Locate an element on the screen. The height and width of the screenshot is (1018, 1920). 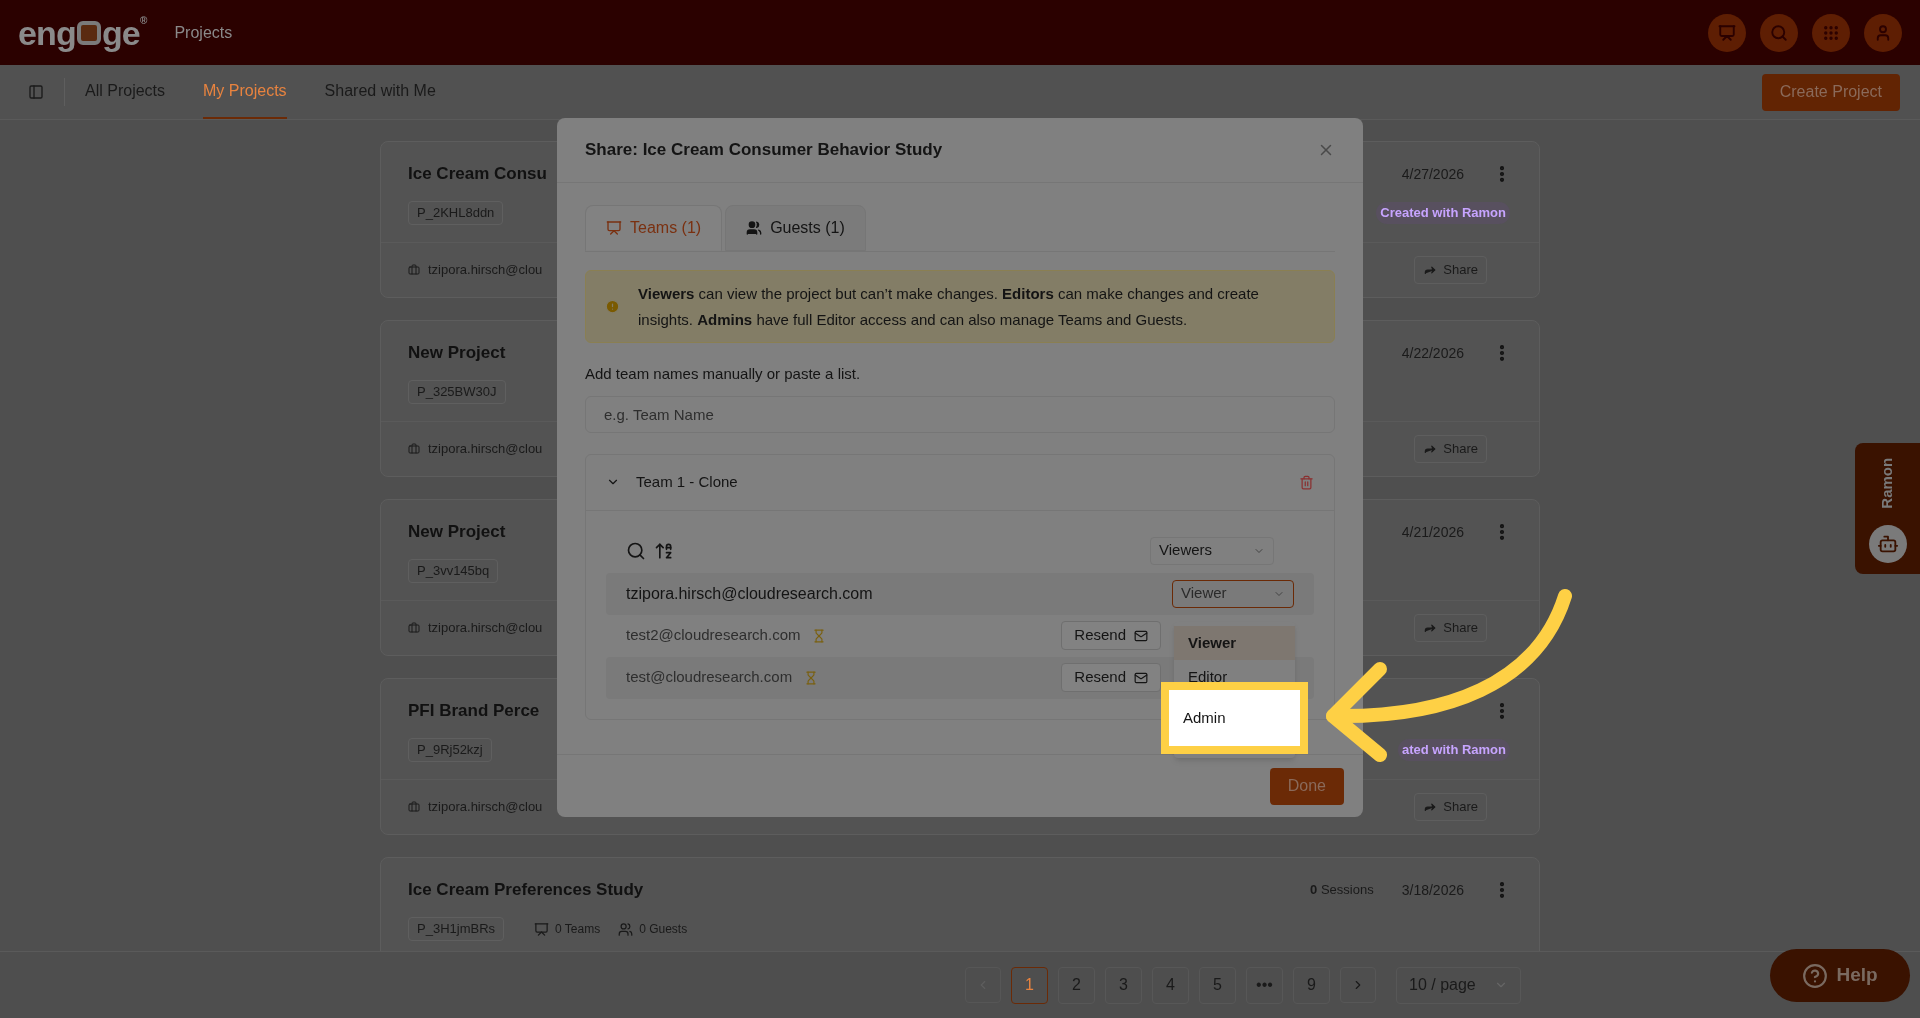
project-id: P_3vv145bq is located at coordinates (453, 571).